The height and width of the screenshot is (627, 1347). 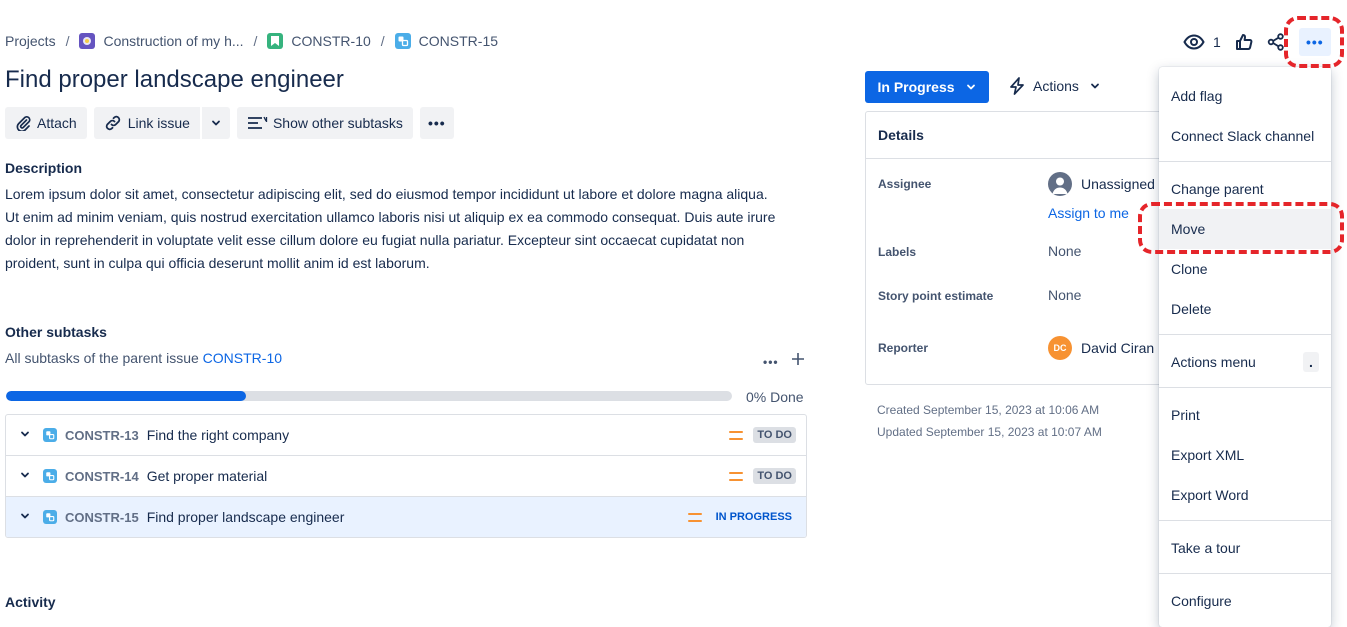 What do you see at coordinates (797, 359) in the screenshot?
I see `plus-icon` at bounding box center [797, 359].